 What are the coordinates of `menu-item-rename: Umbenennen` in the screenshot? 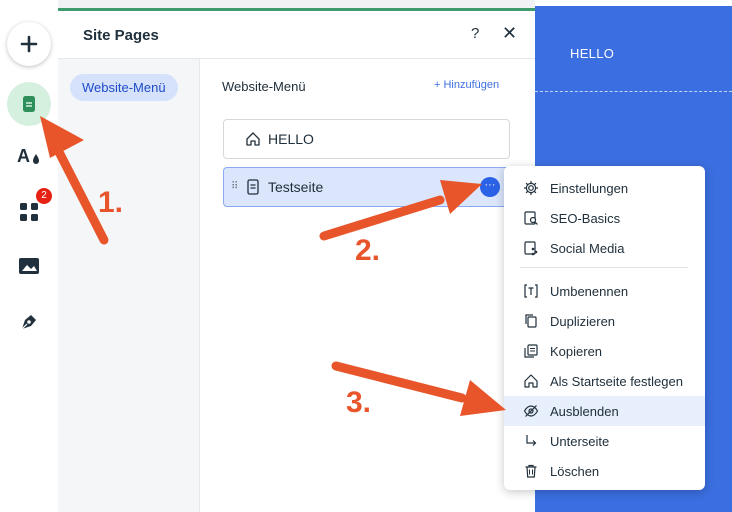 It's located at (604, 291).